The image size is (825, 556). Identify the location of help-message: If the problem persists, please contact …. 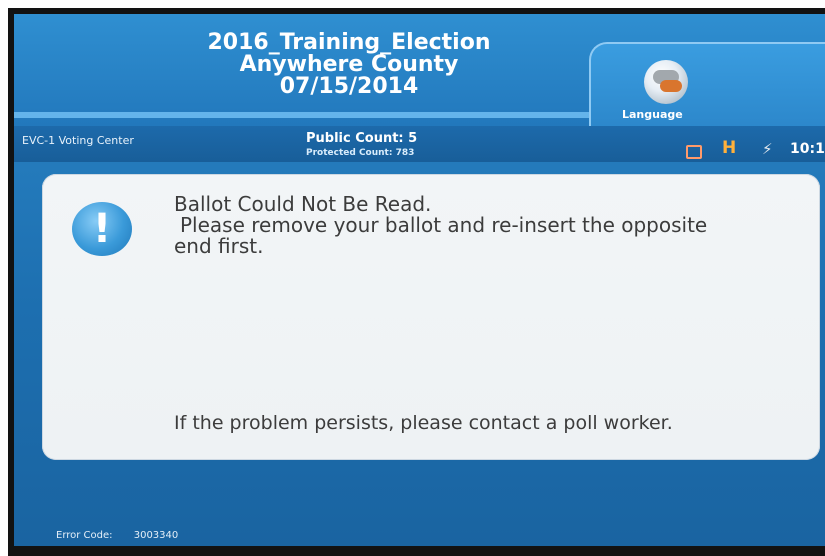
(423, 423).